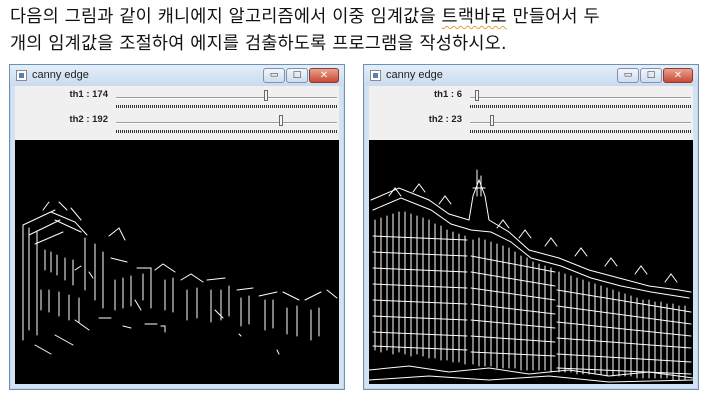  I want to click on trackbar-th1: th1 : 174, so click(177, 98).